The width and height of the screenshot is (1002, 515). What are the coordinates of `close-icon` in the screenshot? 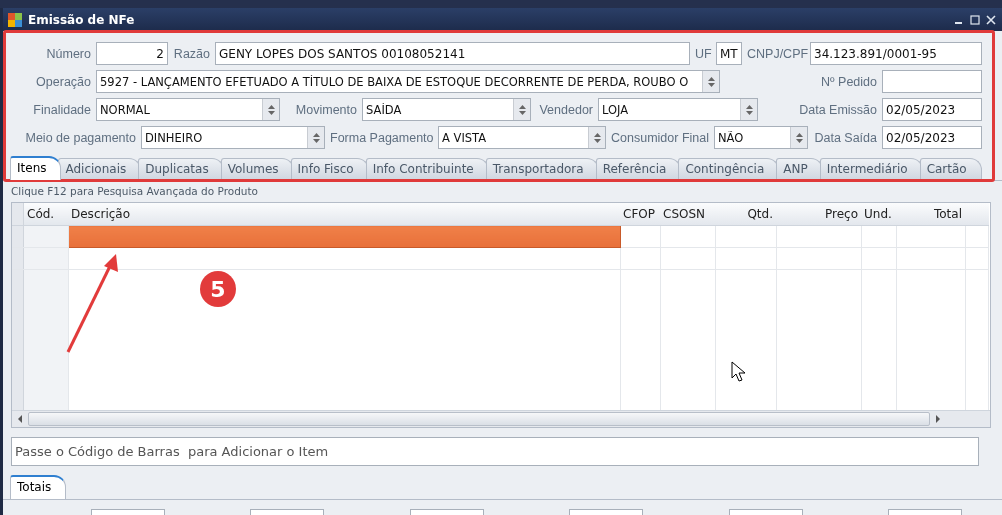 It's located at (991, 19).